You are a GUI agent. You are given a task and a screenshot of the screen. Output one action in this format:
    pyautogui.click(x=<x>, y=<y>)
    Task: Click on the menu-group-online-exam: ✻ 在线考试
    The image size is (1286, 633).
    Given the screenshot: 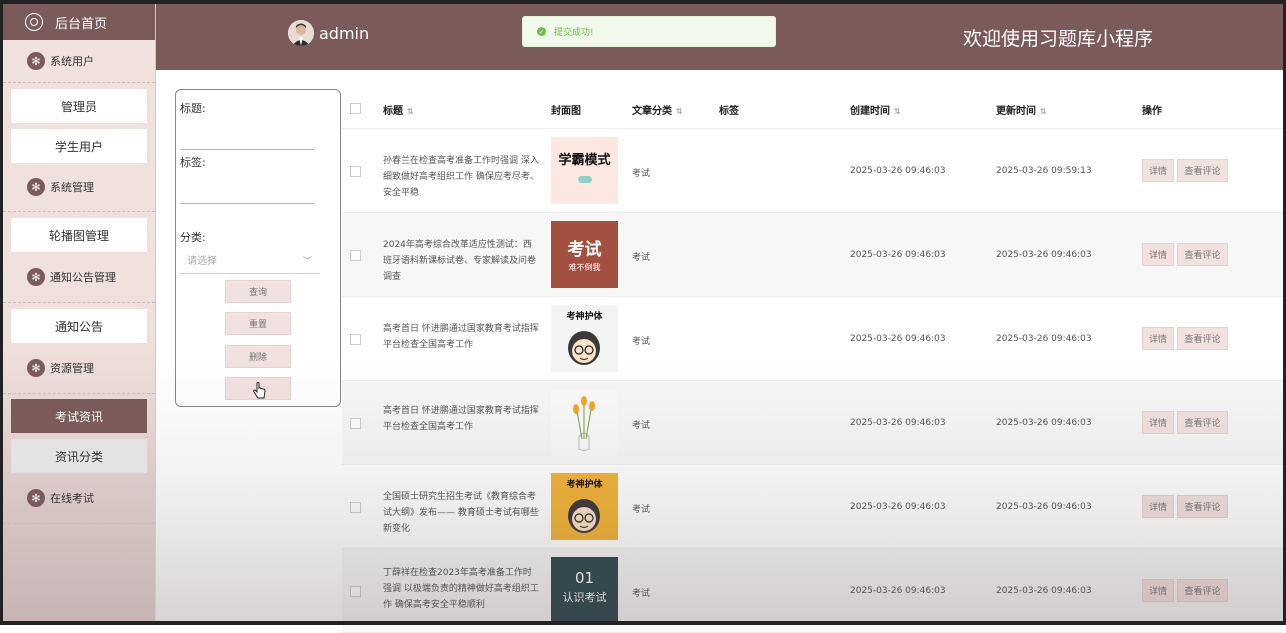 What is the action you would take?
    pyautogui.click(x=79, y=498)
    